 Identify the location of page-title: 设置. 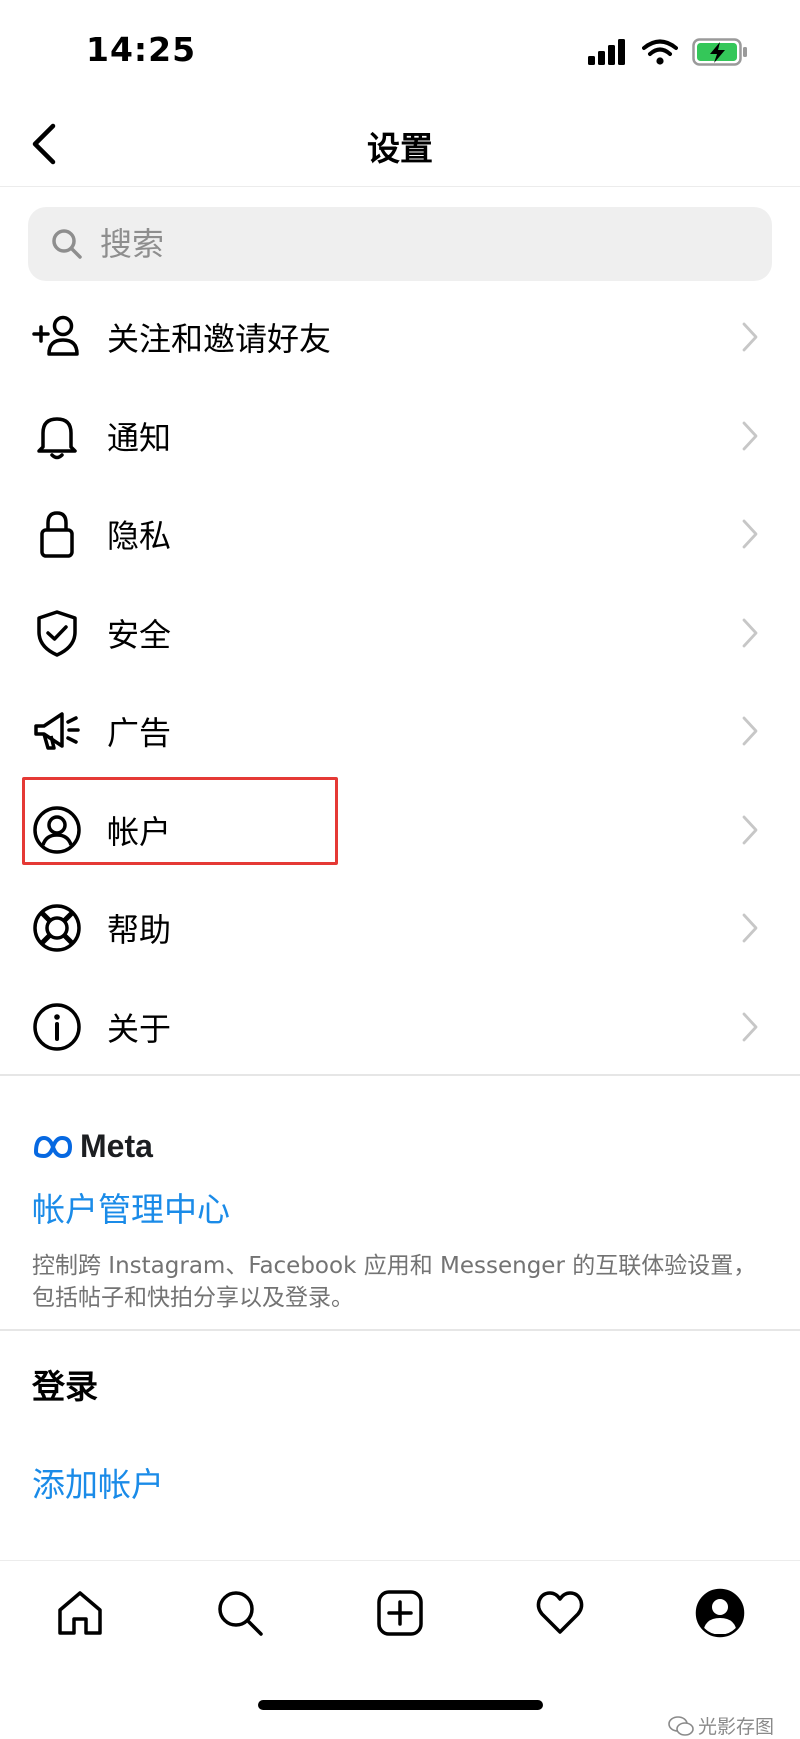
(400, 148).